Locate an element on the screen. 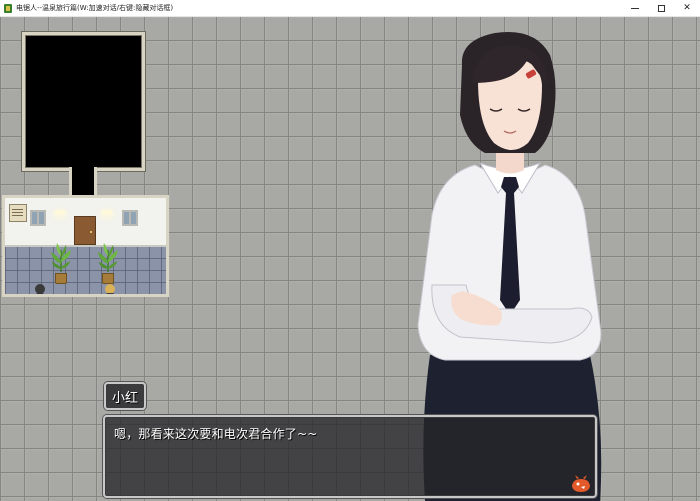 This screenshot has width=700, height=501. minimize-icon is located at coordinates (635, 8).